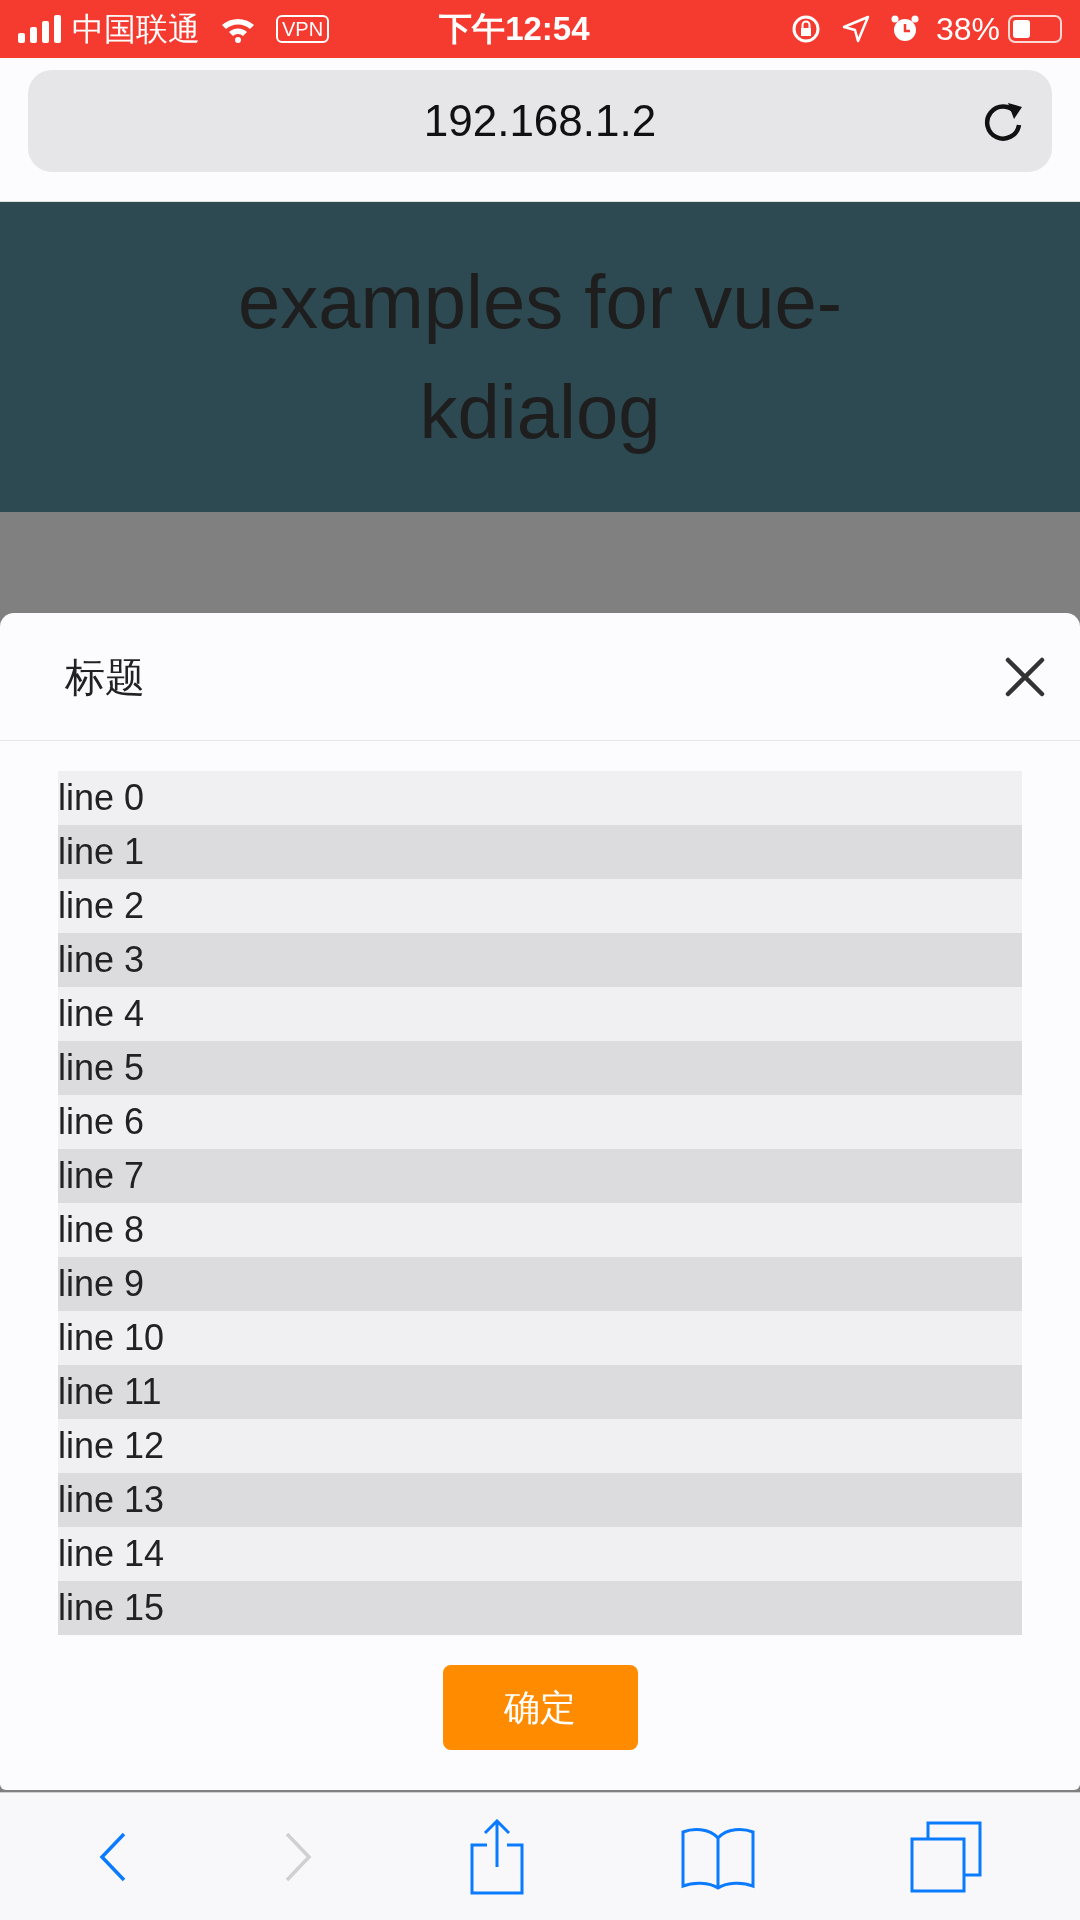 The width and height of the screenshot is (1080, 1920). I want to click on list-row: line 13, so click(540, 1500).